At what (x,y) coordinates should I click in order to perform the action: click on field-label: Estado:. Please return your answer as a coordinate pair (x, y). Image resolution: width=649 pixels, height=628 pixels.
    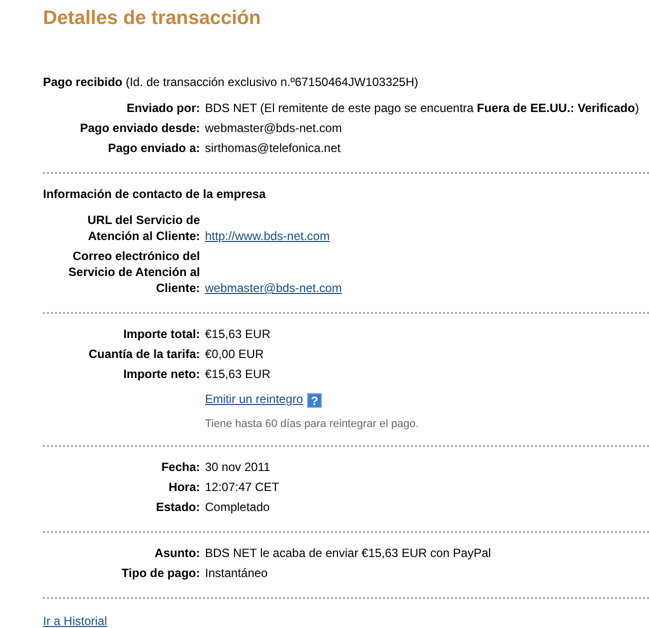
    Looking at the image, I should click on (177, 506).